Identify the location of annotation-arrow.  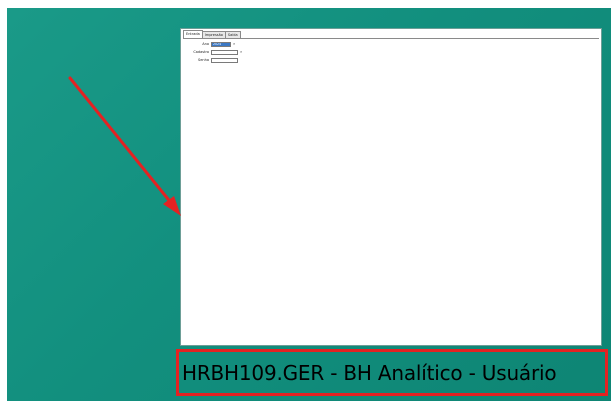
(124, 146).